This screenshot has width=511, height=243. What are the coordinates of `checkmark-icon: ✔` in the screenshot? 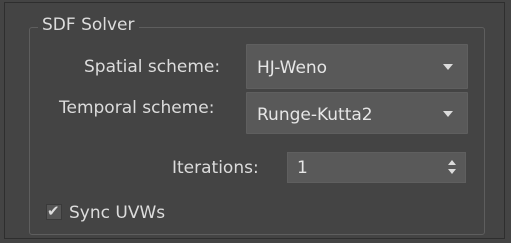 It's located at (53, 211).